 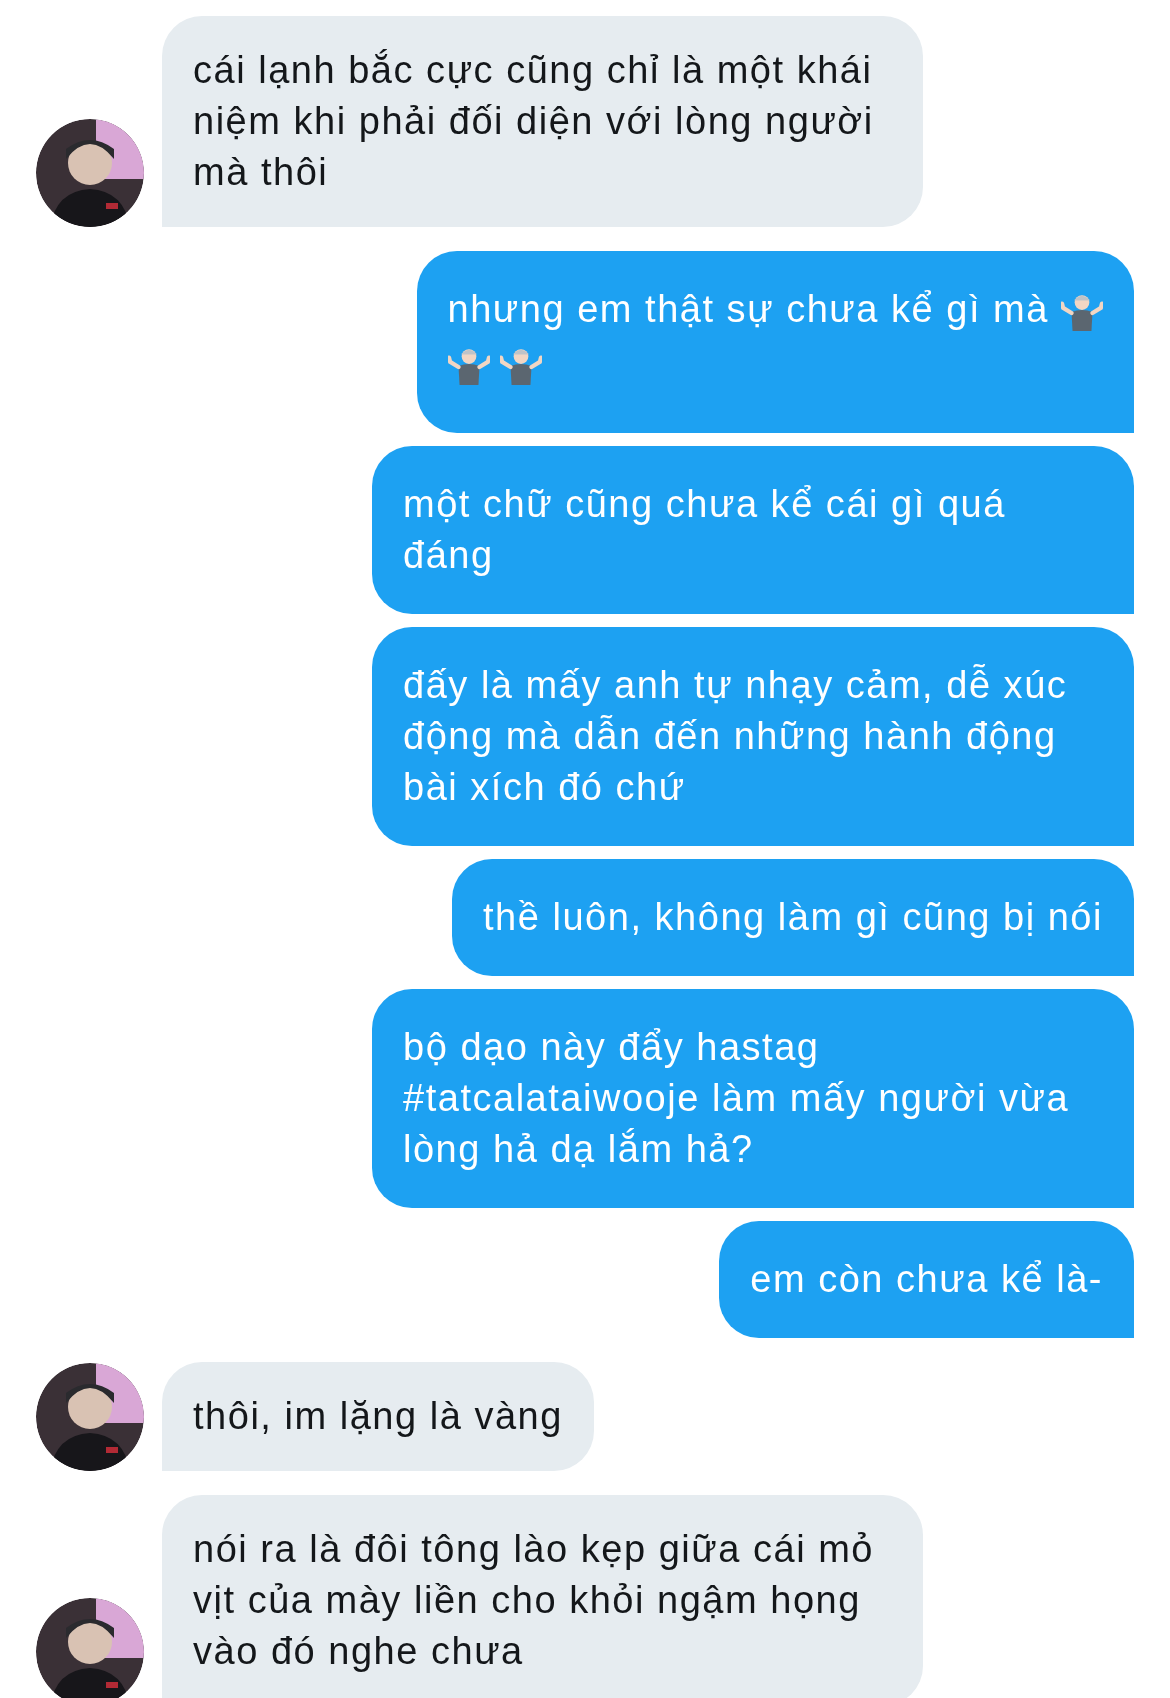 I want to click on message-text: thôi, im lặng là vàng, so click(x=378, y=1416).